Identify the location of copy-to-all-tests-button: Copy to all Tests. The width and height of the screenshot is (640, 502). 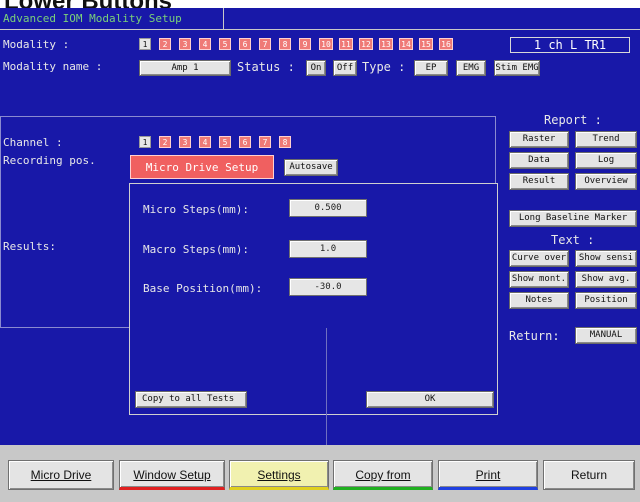
(191, 399).